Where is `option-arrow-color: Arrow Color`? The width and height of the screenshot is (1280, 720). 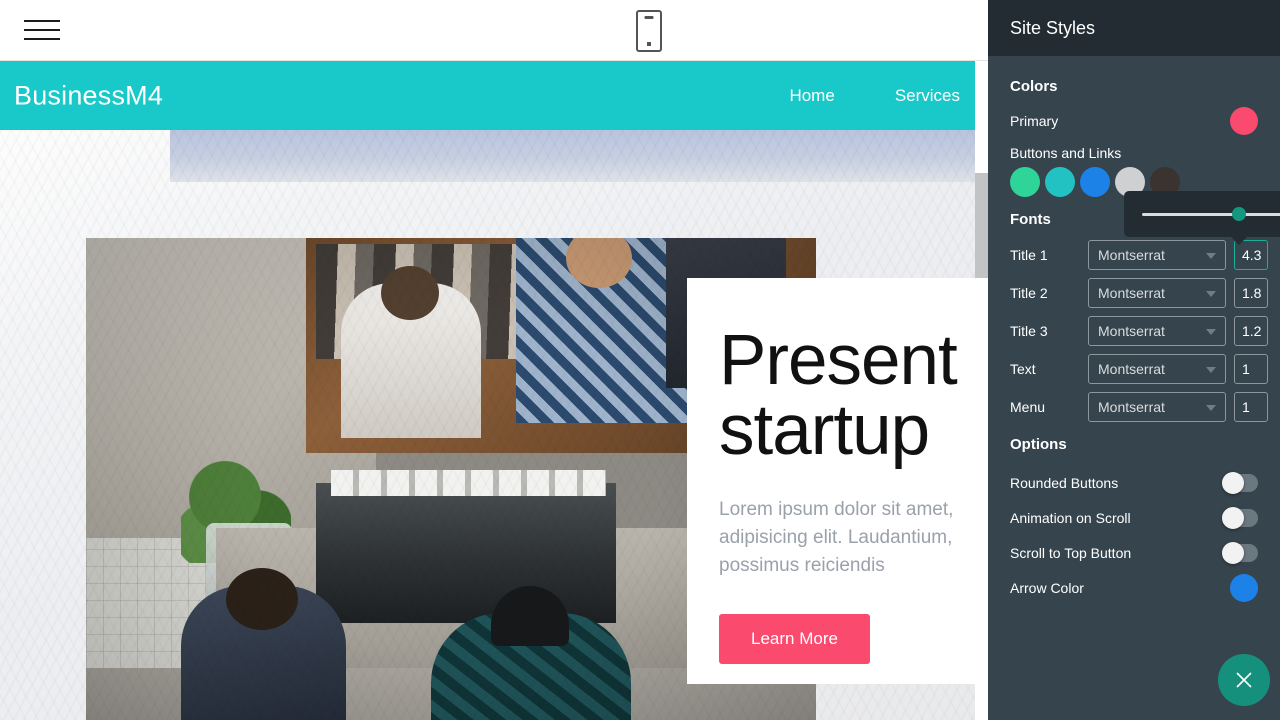 option-arrow-color: Arrow Color is located at coordinates (1134, 587).